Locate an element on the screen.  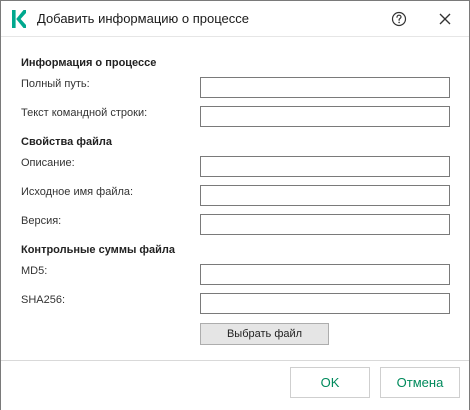
md5-label: MD5: is located at coordinates (34, 271).